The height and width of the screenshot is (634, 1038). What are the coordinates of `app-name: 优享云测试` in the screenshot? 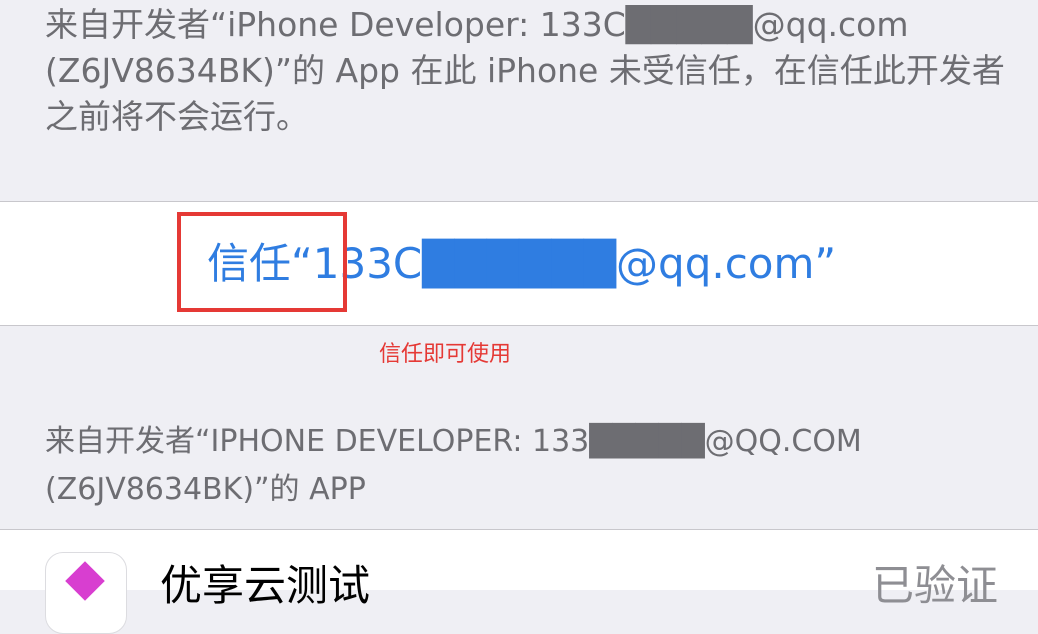 It's located at (265, 585).